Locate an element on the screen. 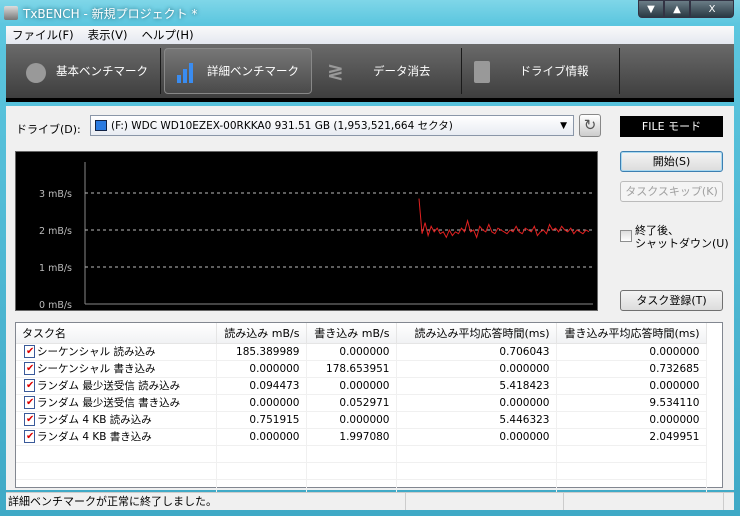  toolbar: 基本ベンチマーク 詳細ベンチマーク ≷ データ消去 ドライブ情報 is located at coordinates (370, 73).